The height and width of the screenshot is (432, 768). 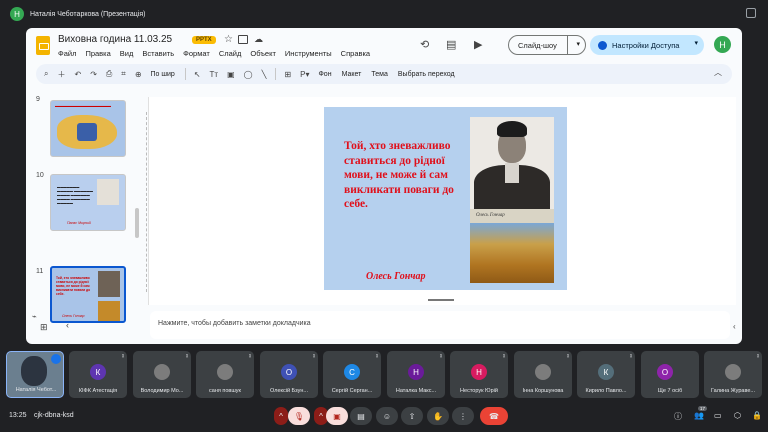 I want to click on present-button: ⇧, so click(x=412, y=416).